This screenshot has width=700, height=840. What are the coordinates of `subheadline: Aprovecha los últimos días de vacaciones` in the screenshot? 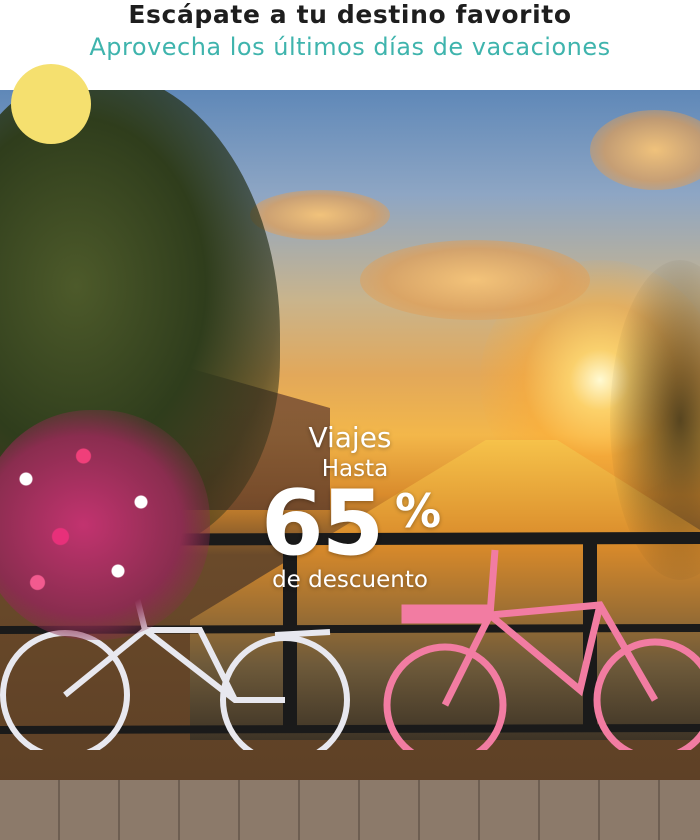 It's located at (350, 47).